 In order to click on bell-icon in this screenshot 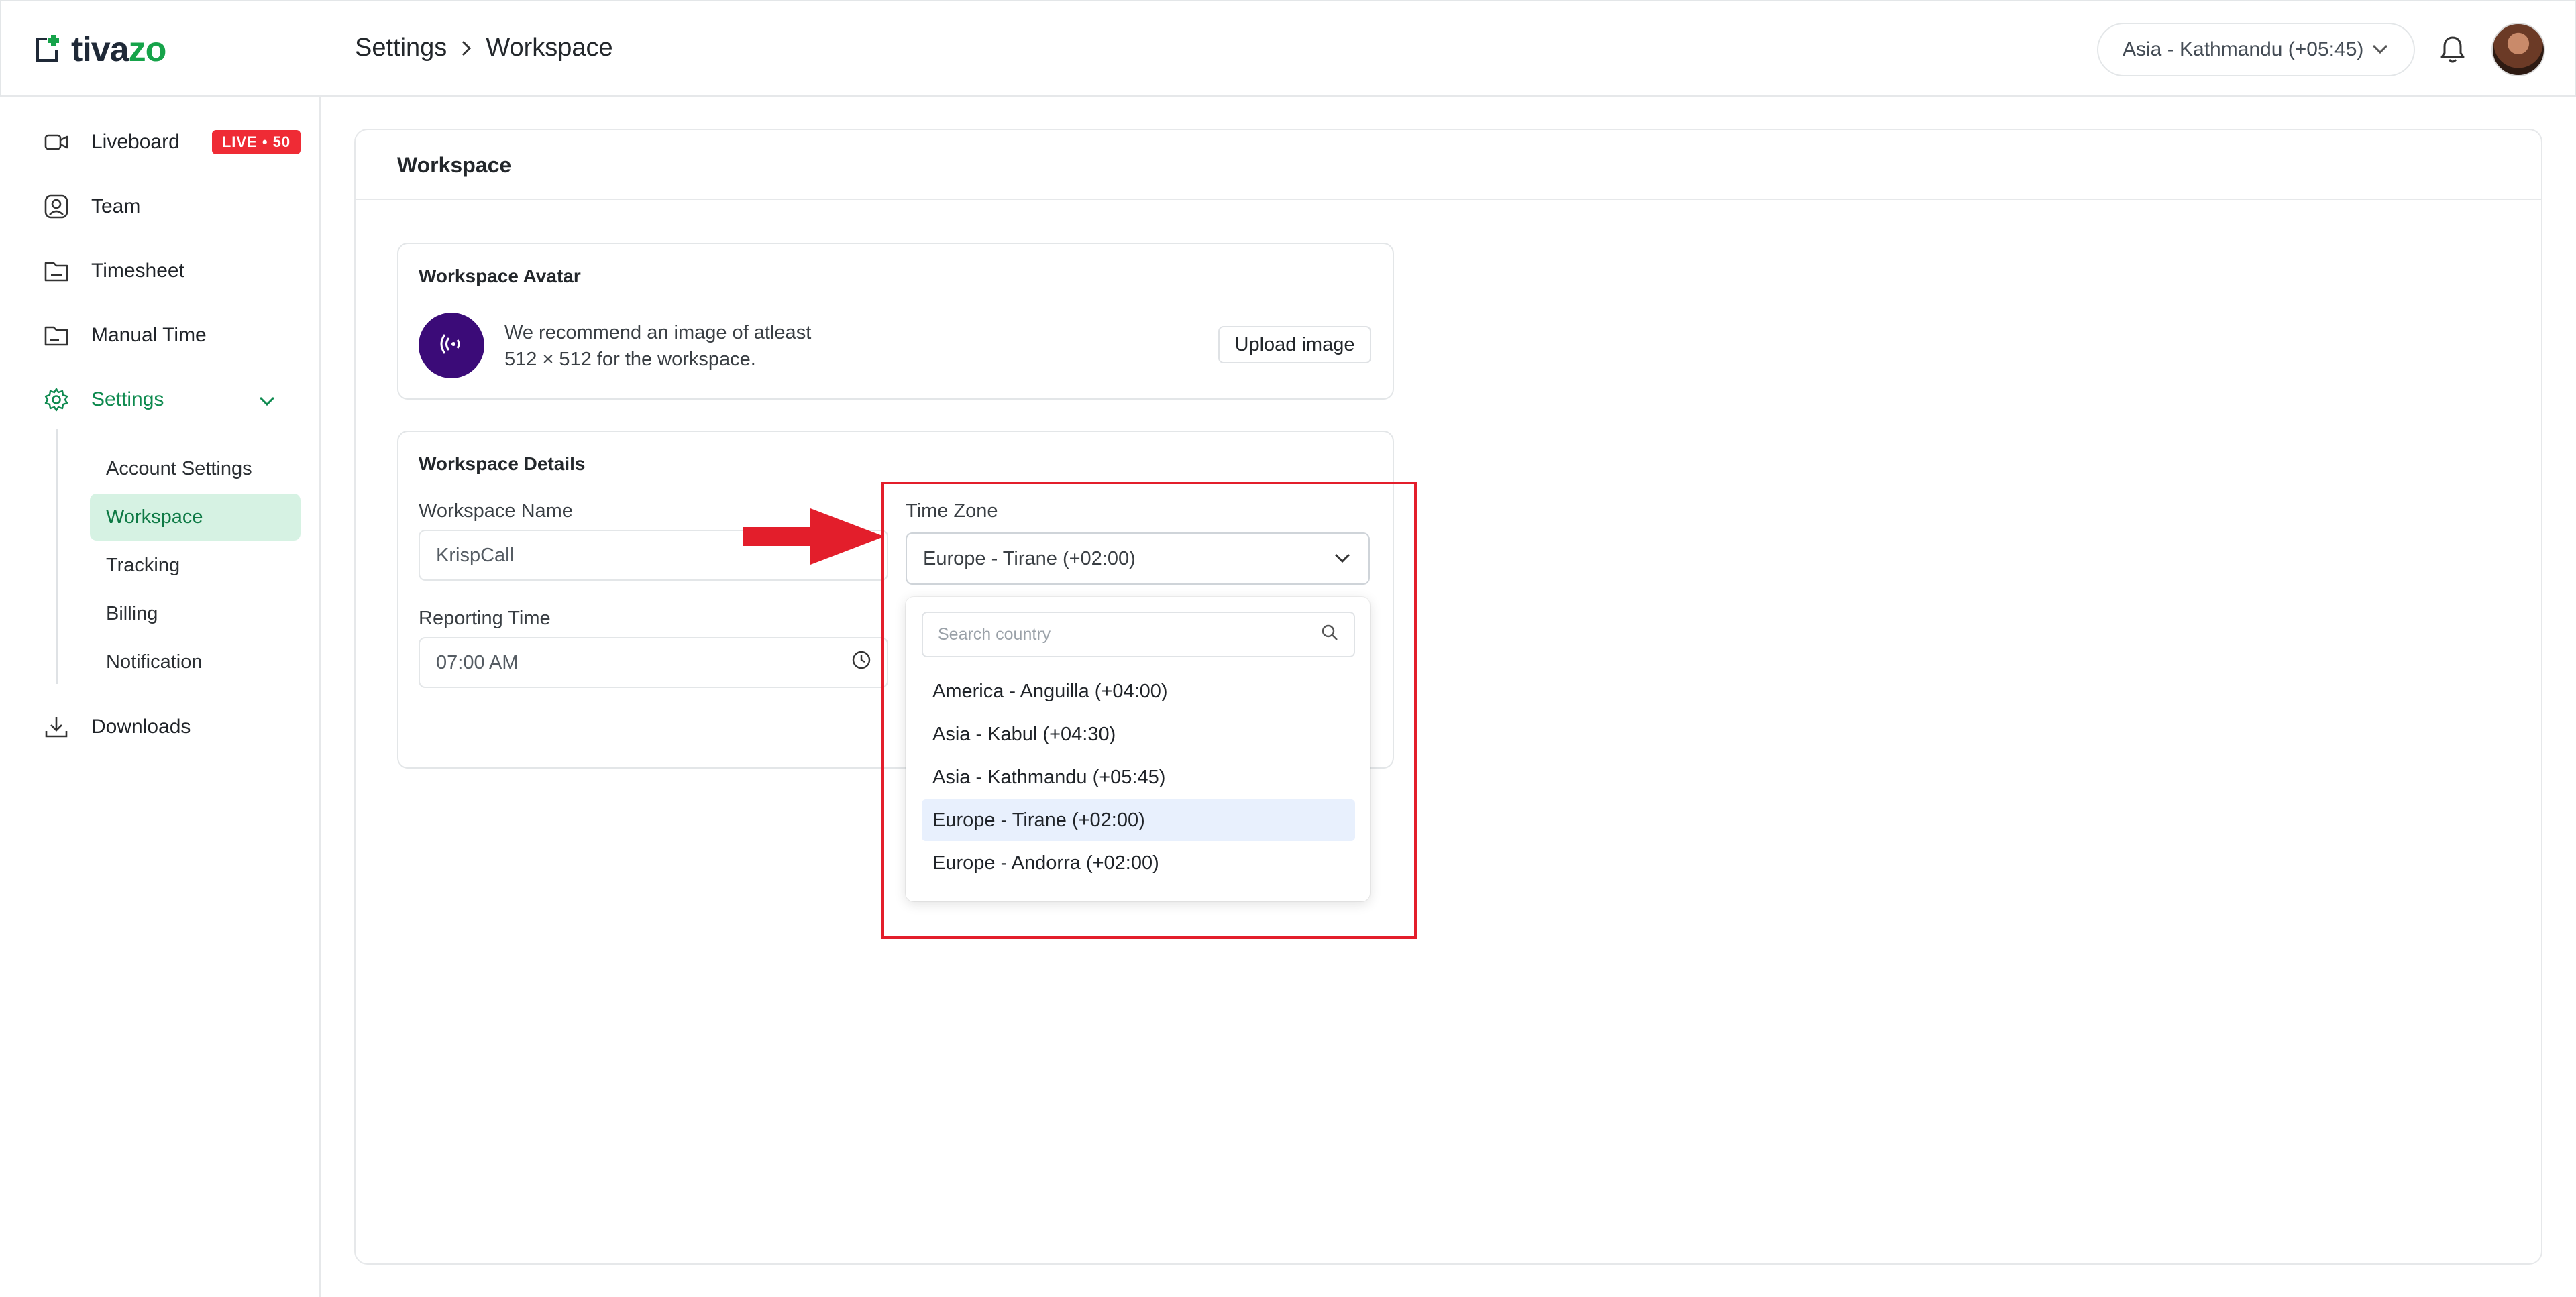, I will do `click(2452, 50)`.